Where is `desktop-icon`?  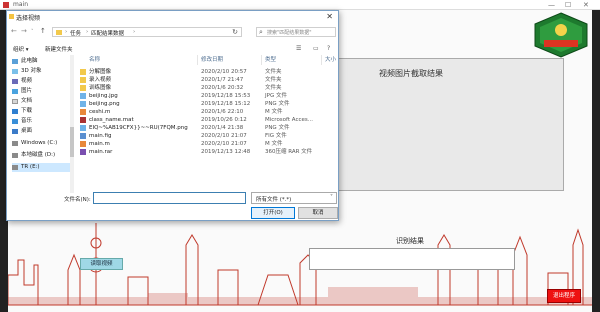 desktop-icon is located at coordinates (15, 131).